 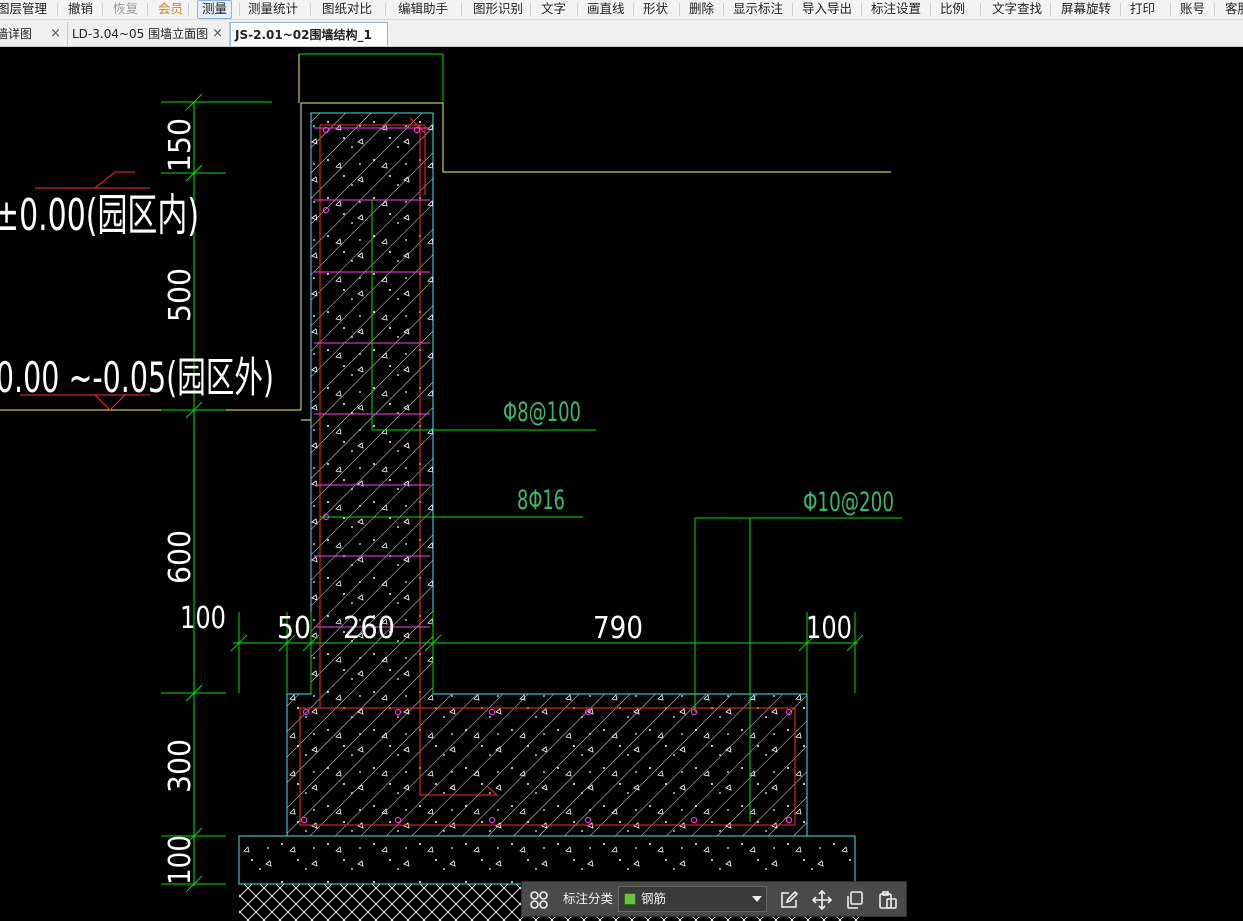 I want to click on hdim-260: 260, so click(x=369, y=628).